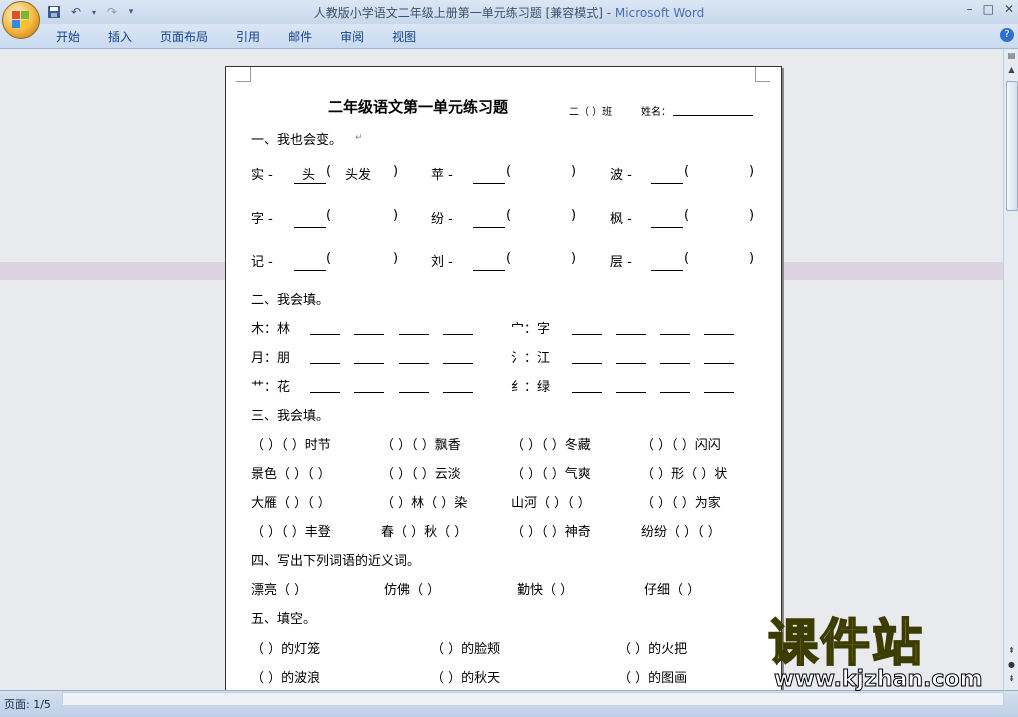  What do you see at coordinates (291, 474) in the screenshot?
I see `s3-cell: 景色（ ）（ ）` at bounding box center [291, 474].